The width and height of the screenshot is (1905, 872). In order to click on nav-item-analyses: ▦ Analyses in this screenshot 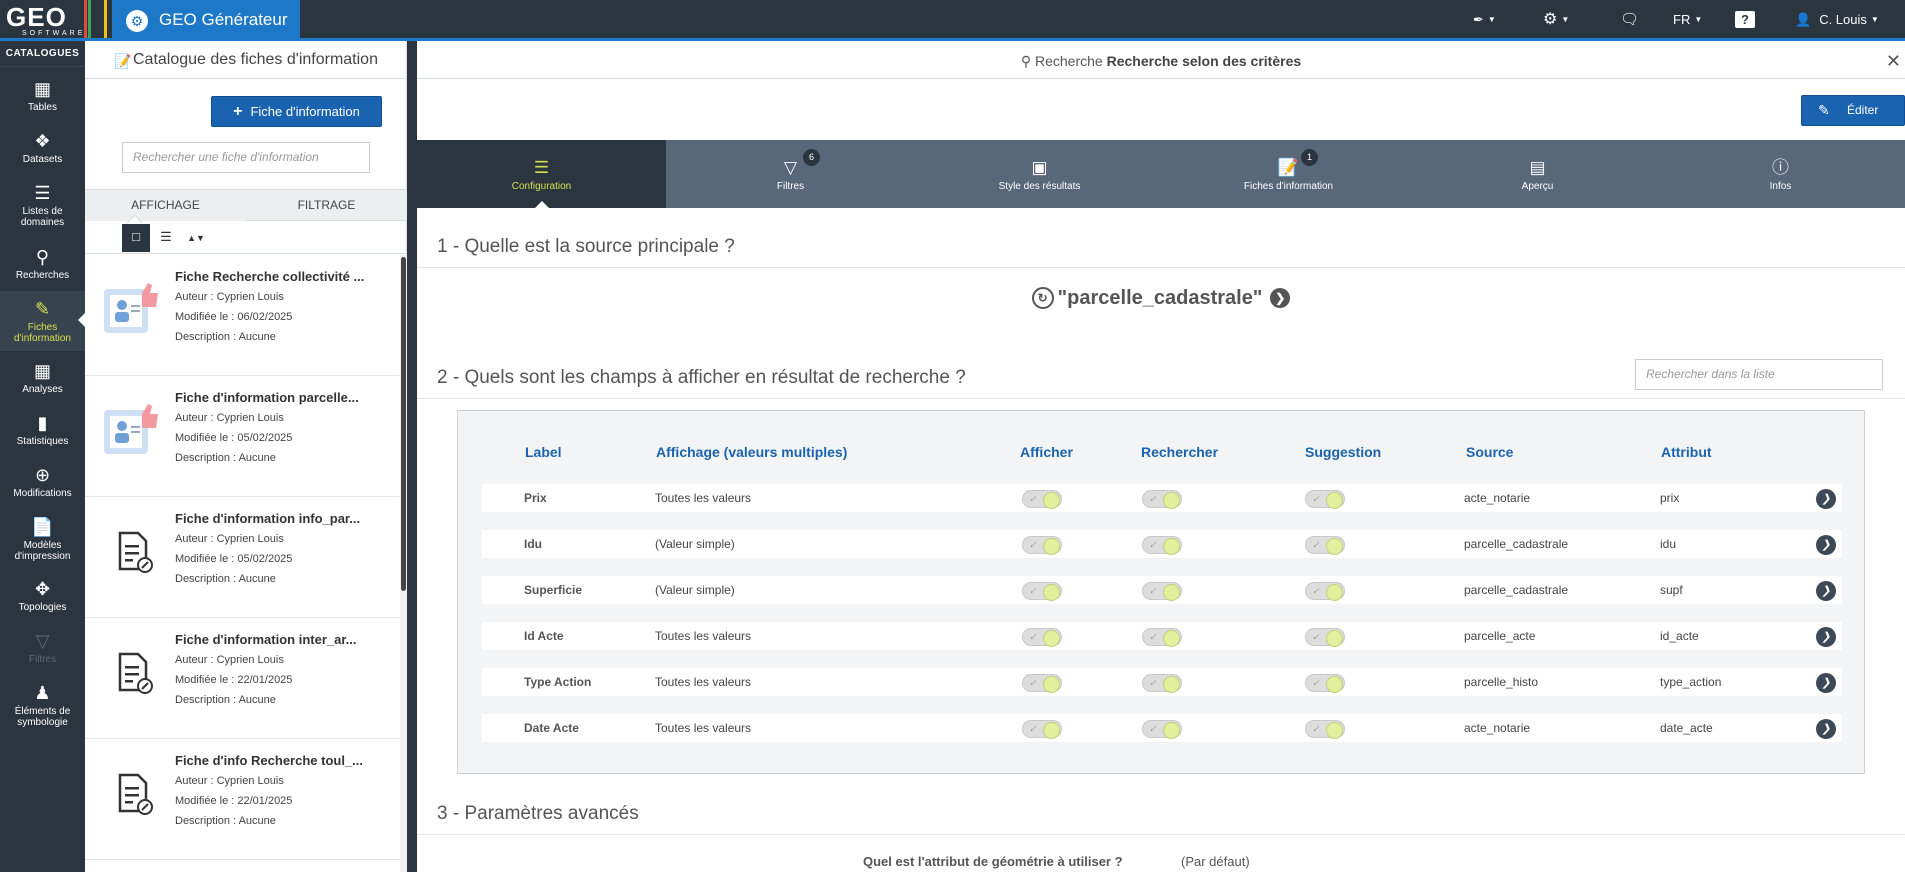, I will do `click(42, 378)`.